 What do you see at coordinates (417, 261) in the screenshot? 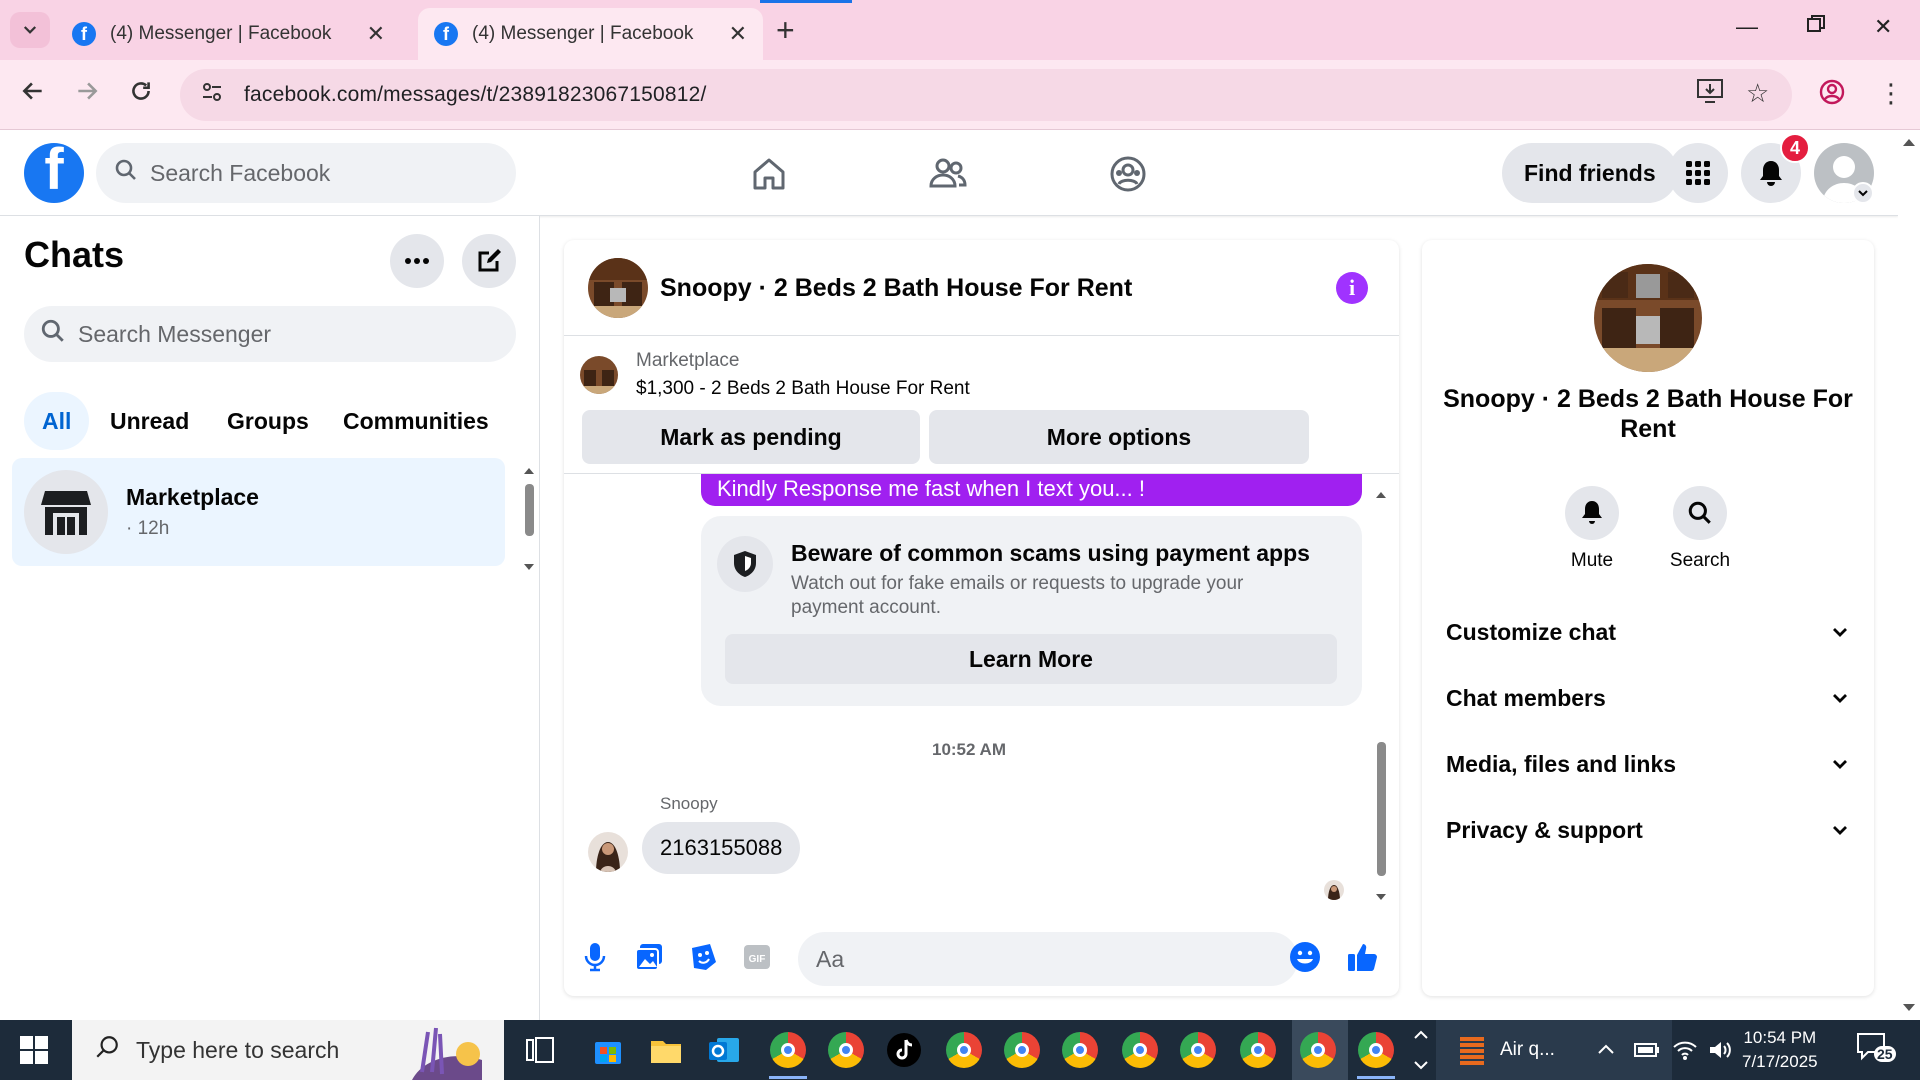
I see `more-options-icon` at bounding box center [417, 261].